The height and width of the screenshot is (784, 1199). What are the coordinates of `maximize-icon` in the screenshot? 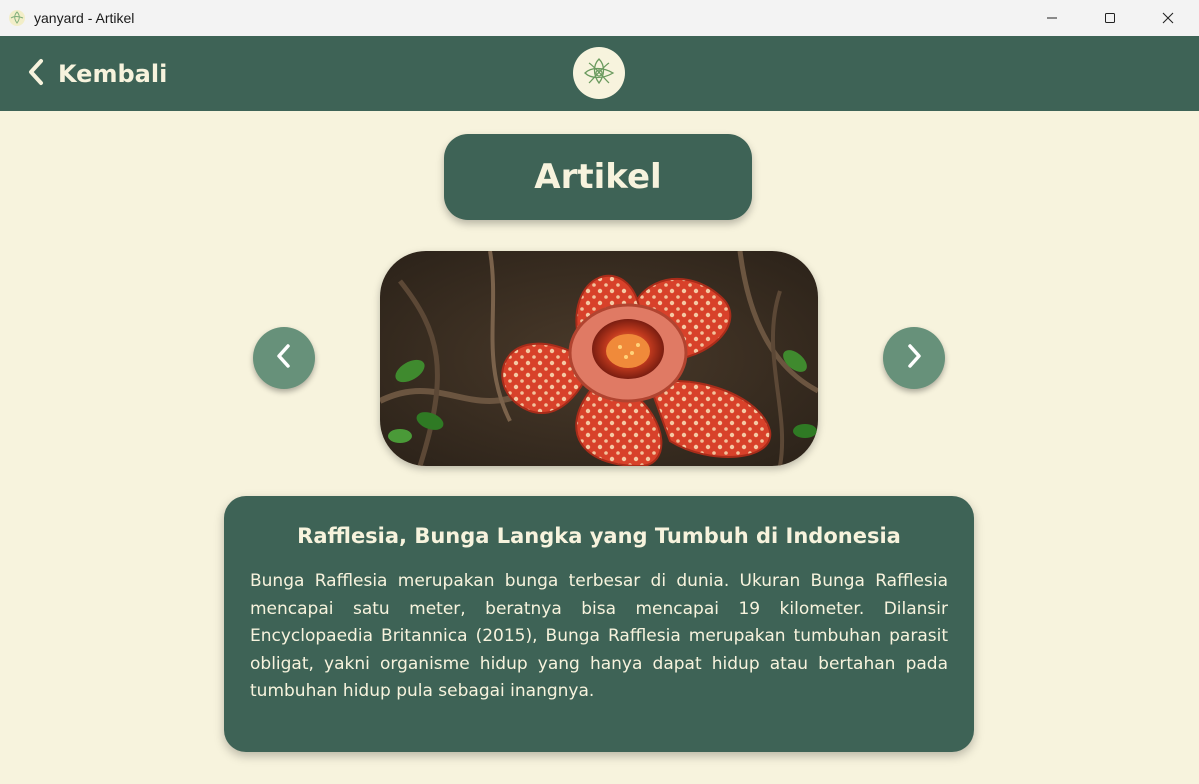 It's located at (1110, 18).